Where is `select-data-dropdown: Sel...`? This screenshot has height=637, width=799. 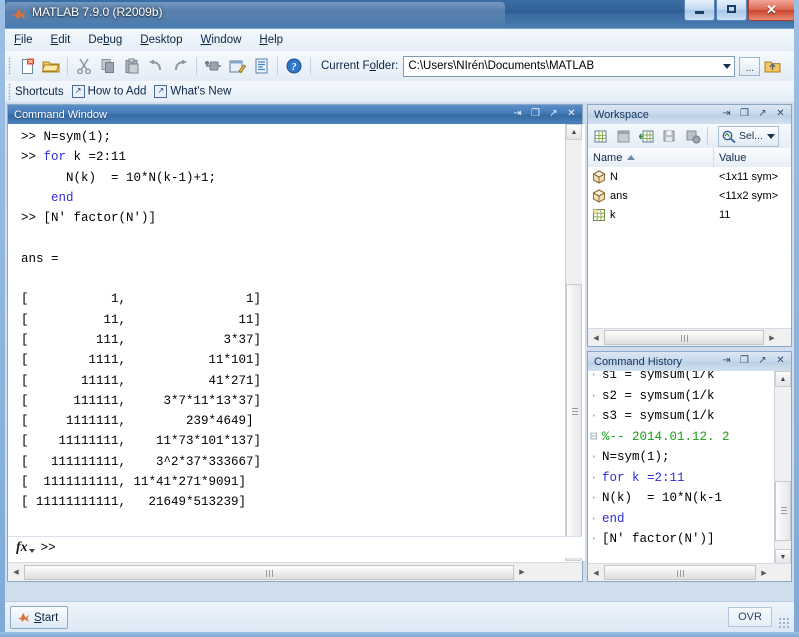 select-data-dropdown: Sel... is located at coordinates (748, 136).